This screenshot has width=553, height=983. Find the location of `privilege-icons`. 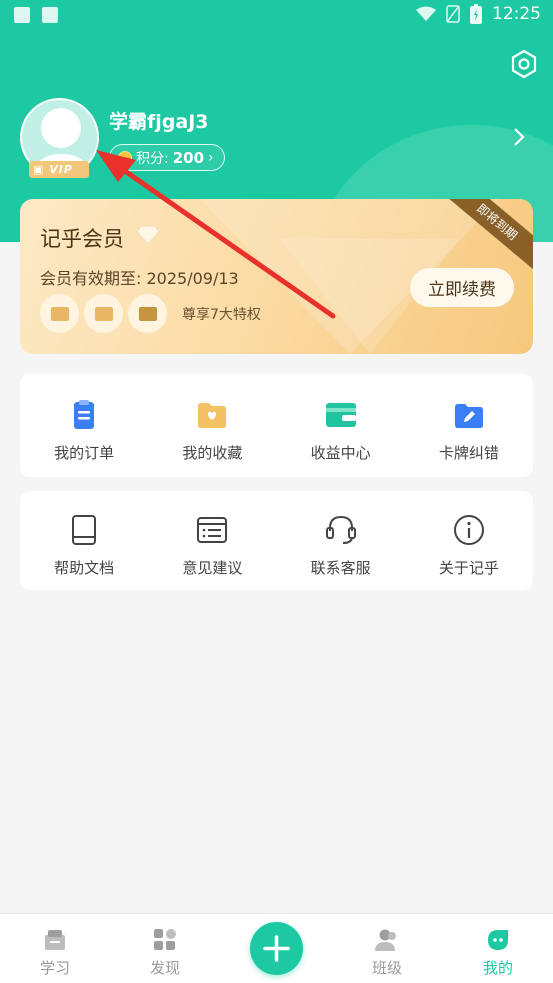

privilege-icons is located at coordinates (103, 313).